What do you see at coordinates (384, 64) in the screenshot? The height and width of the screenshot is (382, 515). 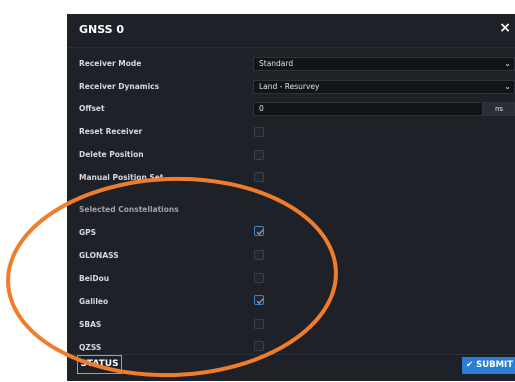 I see `receiver-mode-select: Standard ⌄` at bounding box center [384, 64].